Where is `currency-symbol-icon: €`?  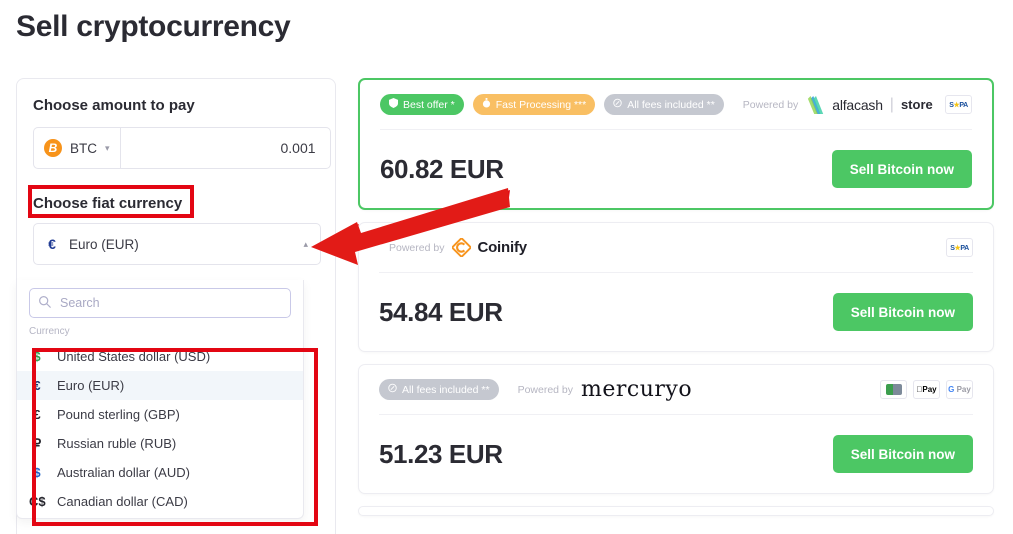 currency-symbol-icon: € is located at coordinates (37, 385).